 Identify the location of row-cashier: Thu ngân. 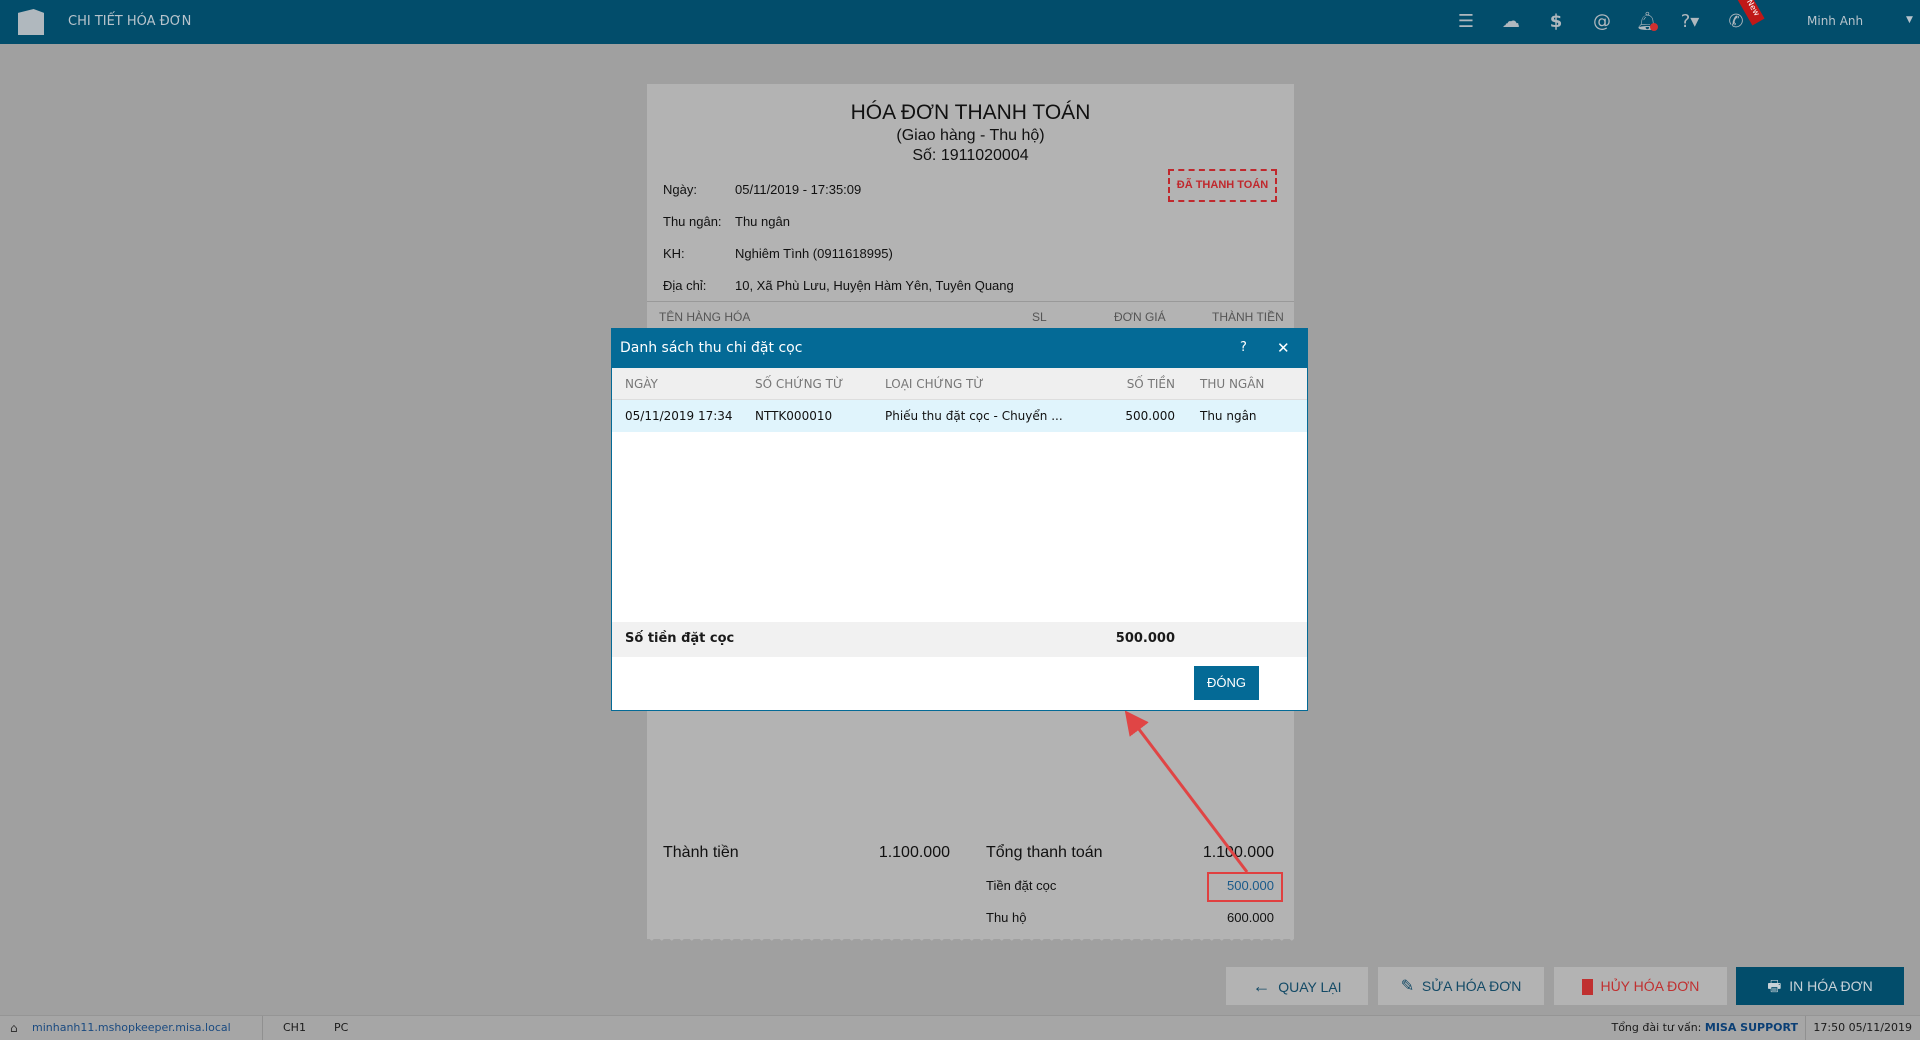
(1228, 416).